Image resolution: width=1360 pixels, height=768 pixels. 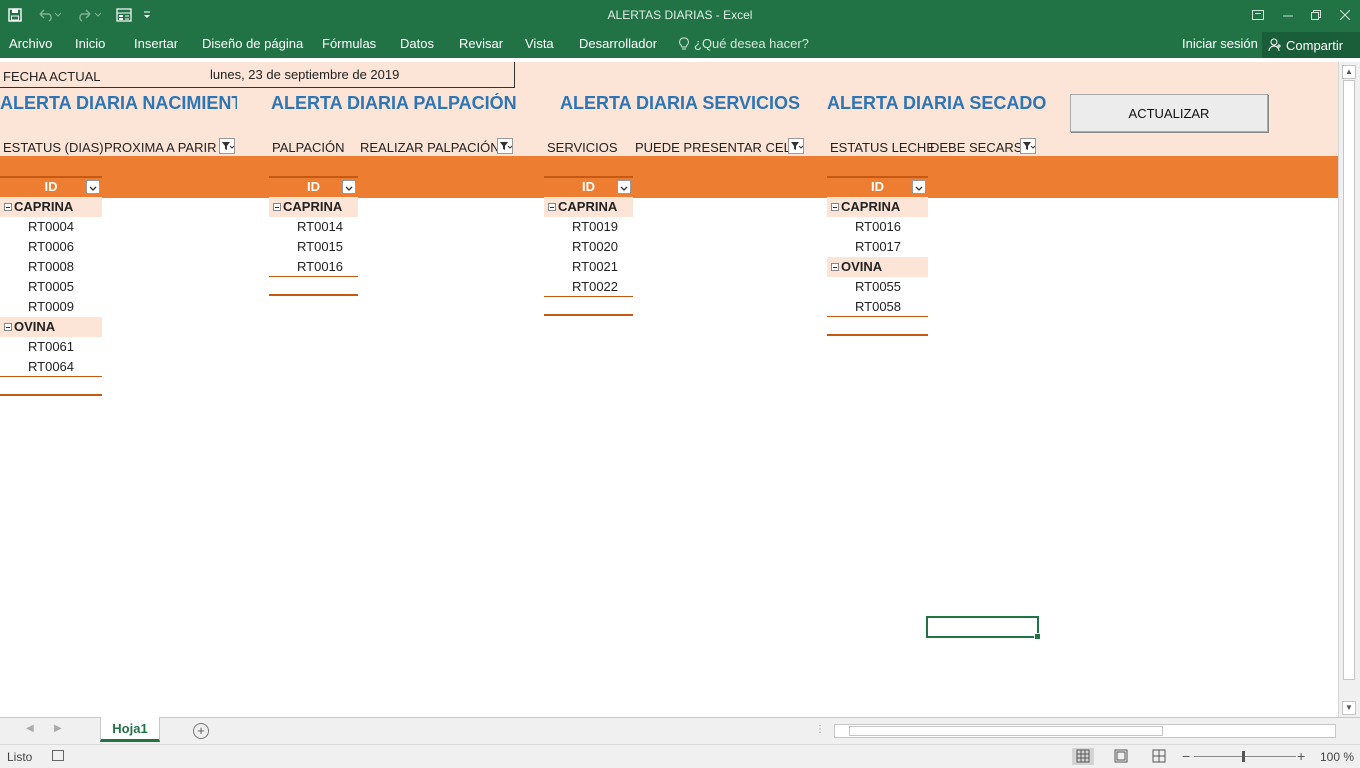 I want to click on share-label: Compartir, so click(x=1315, y=45).